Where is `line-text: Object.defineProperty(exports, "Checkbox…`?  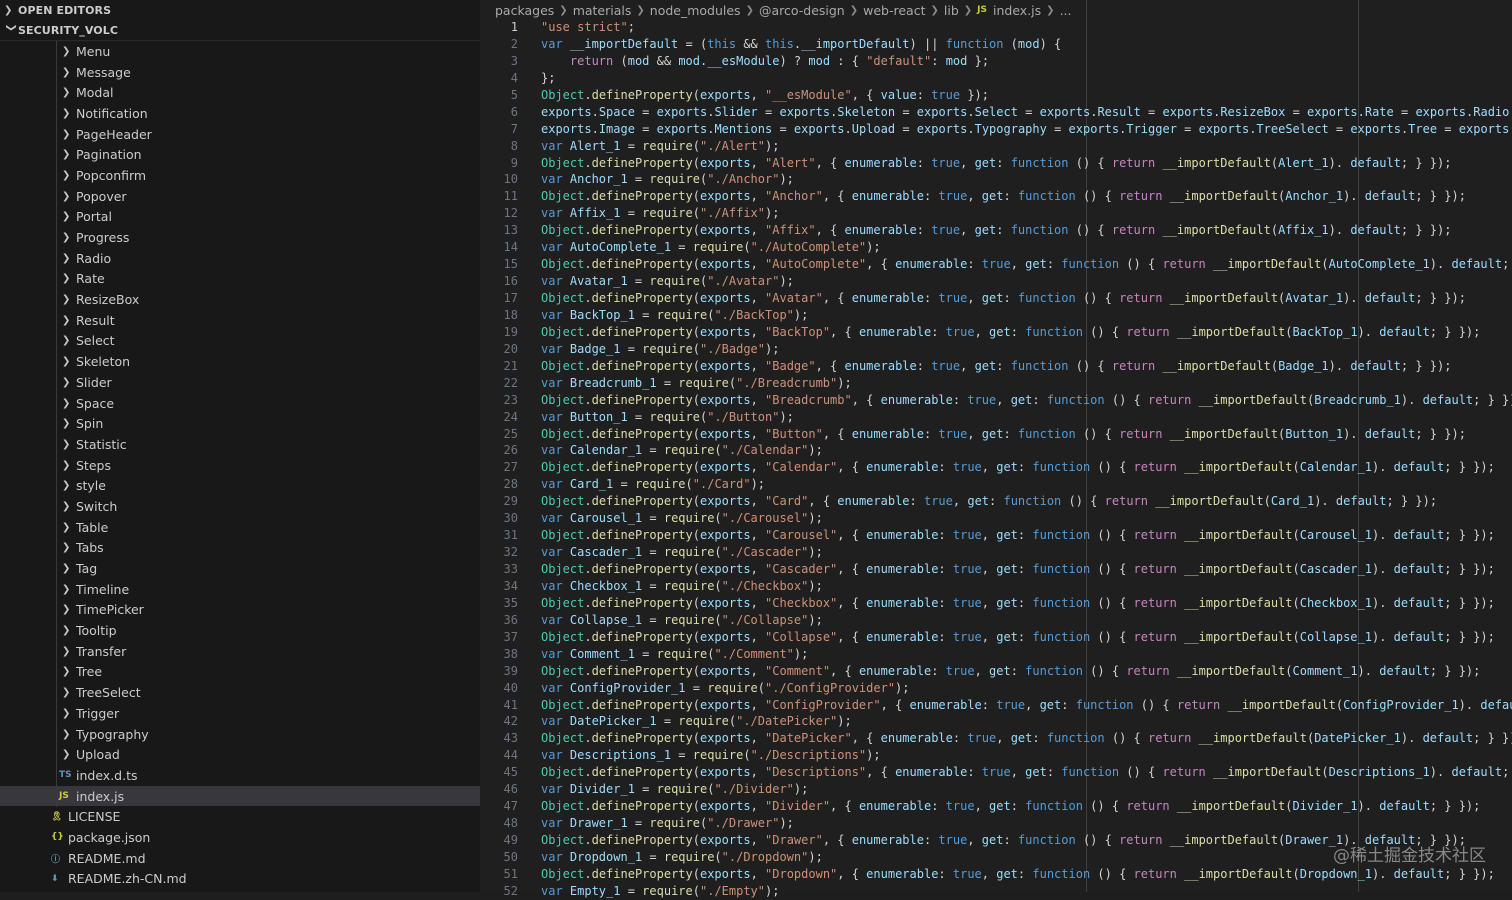
line-text: Object.defineProperty(exports, "Checkbox… is located at coordinates (1006, 603).